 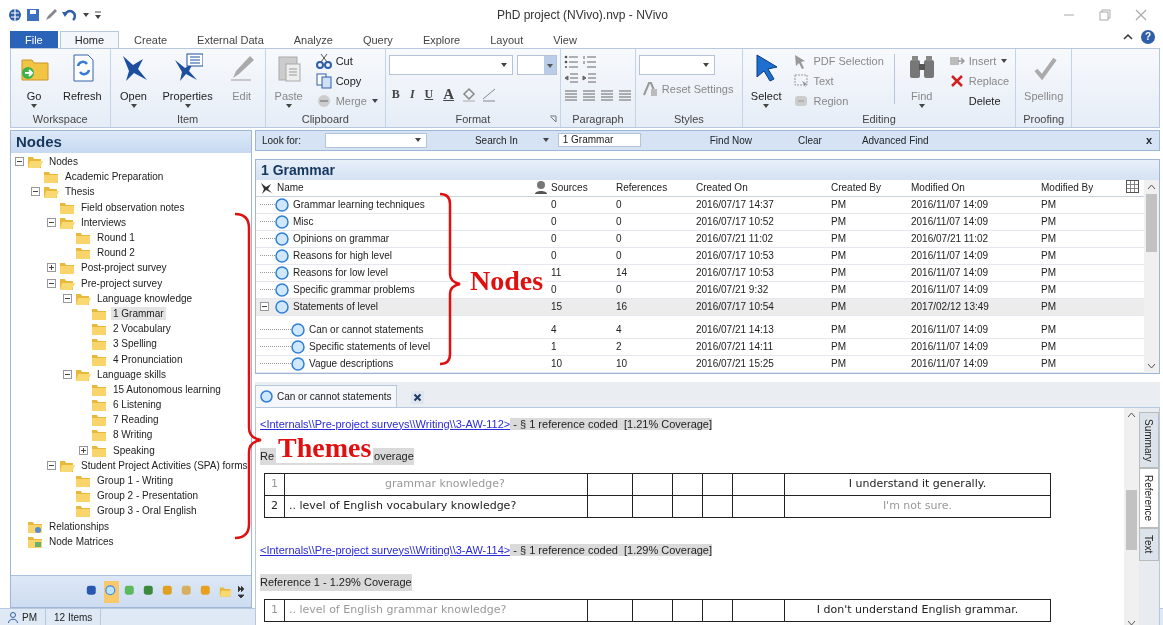 What do you see at coordinates (624, 95) in the screenshot?
I see `justify-icon` at bounding box center [624, 95].